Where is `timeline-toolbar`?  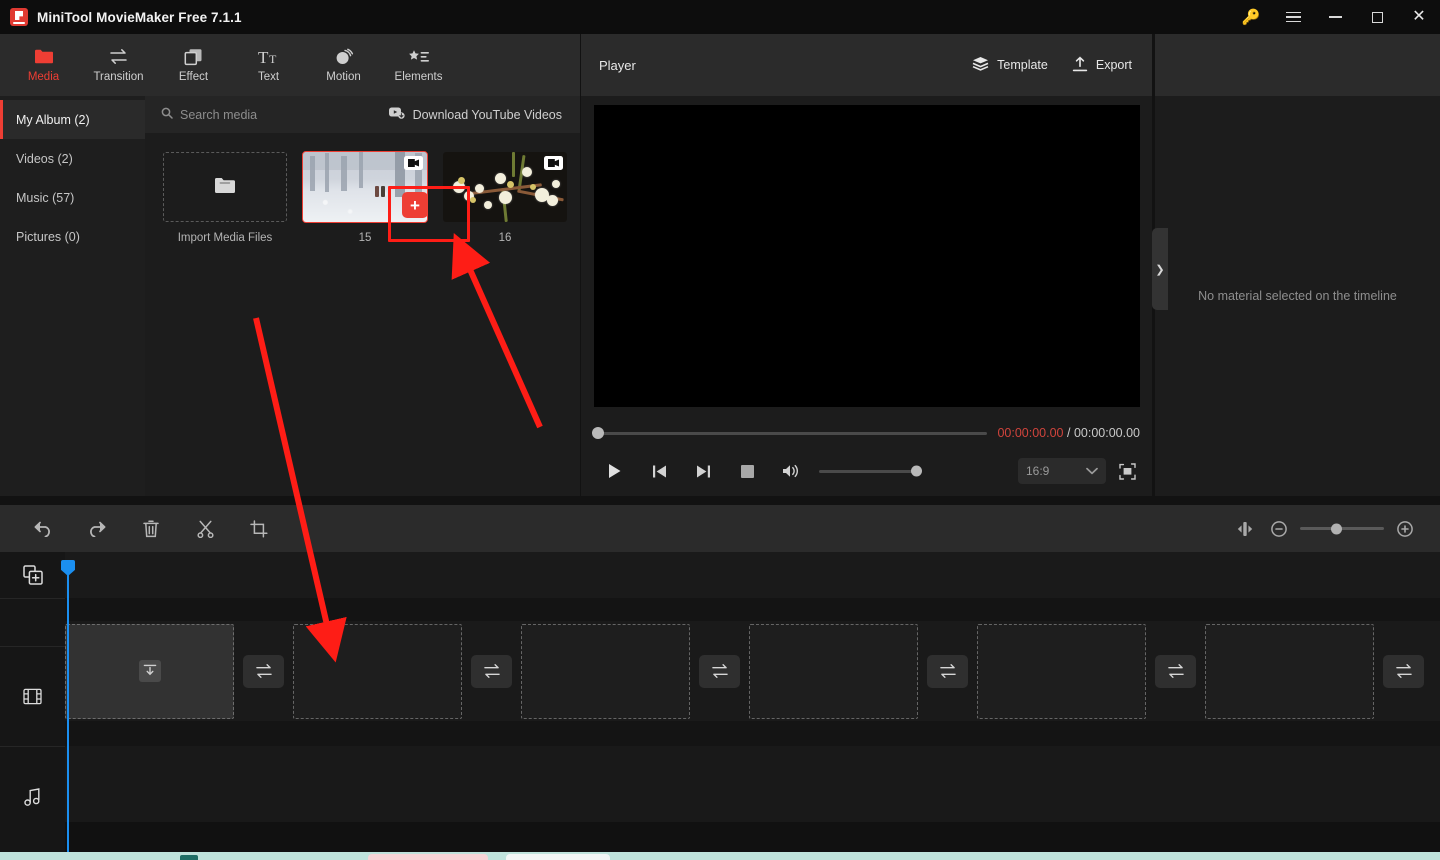 timeline-toolbar is located at coordinates (720, 528).